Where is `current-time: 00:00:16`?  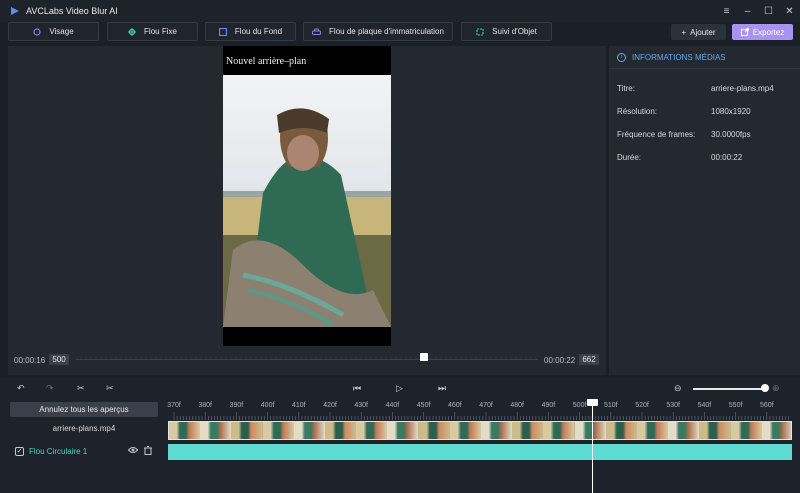
current-time: 00:00:16 is located at coordinates (30, 360).